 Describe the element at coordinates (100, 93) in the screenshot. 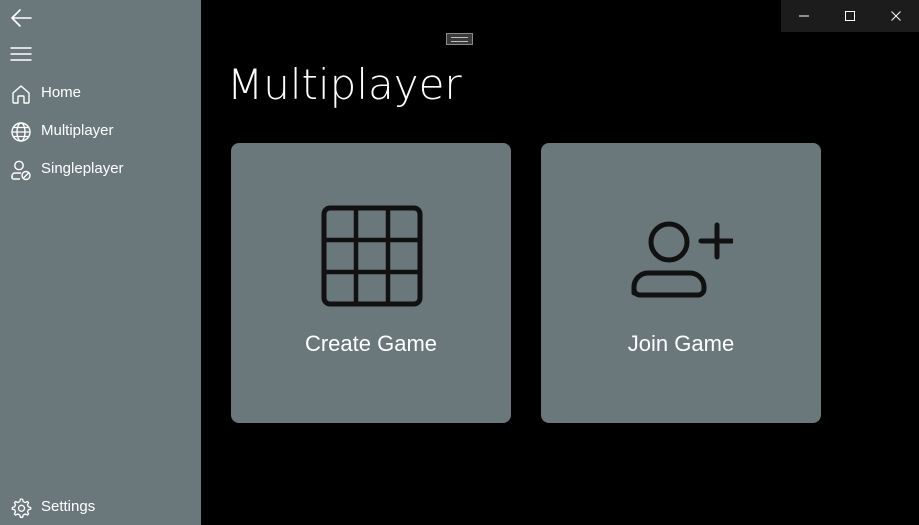

I see `sidebar-item-home: Home` at that location.